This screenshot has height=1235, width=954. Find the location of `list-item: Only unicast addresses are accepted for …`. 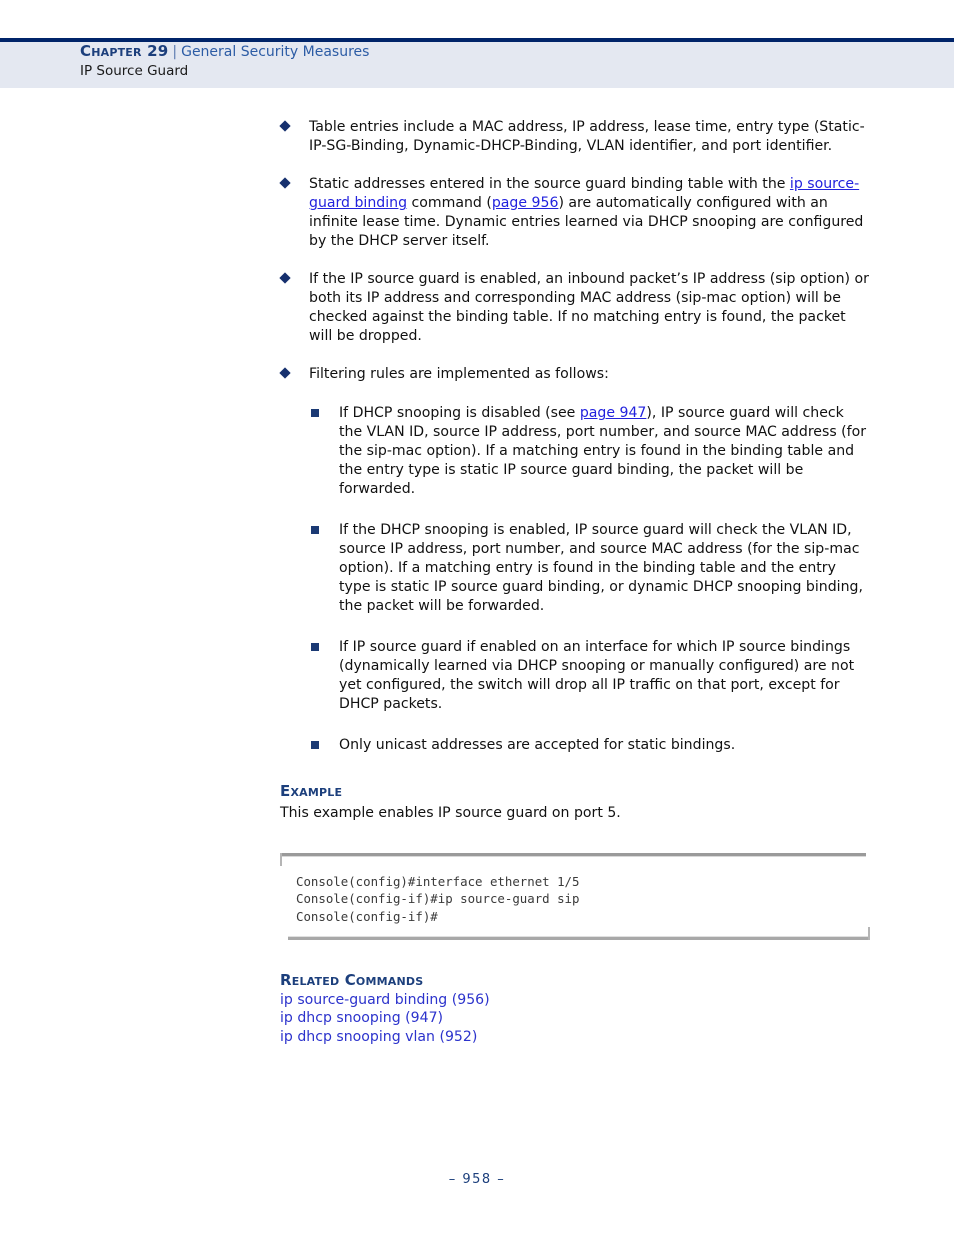

list-item: Only unicast addresses are accepted for … is located at coordinates (590, 745).